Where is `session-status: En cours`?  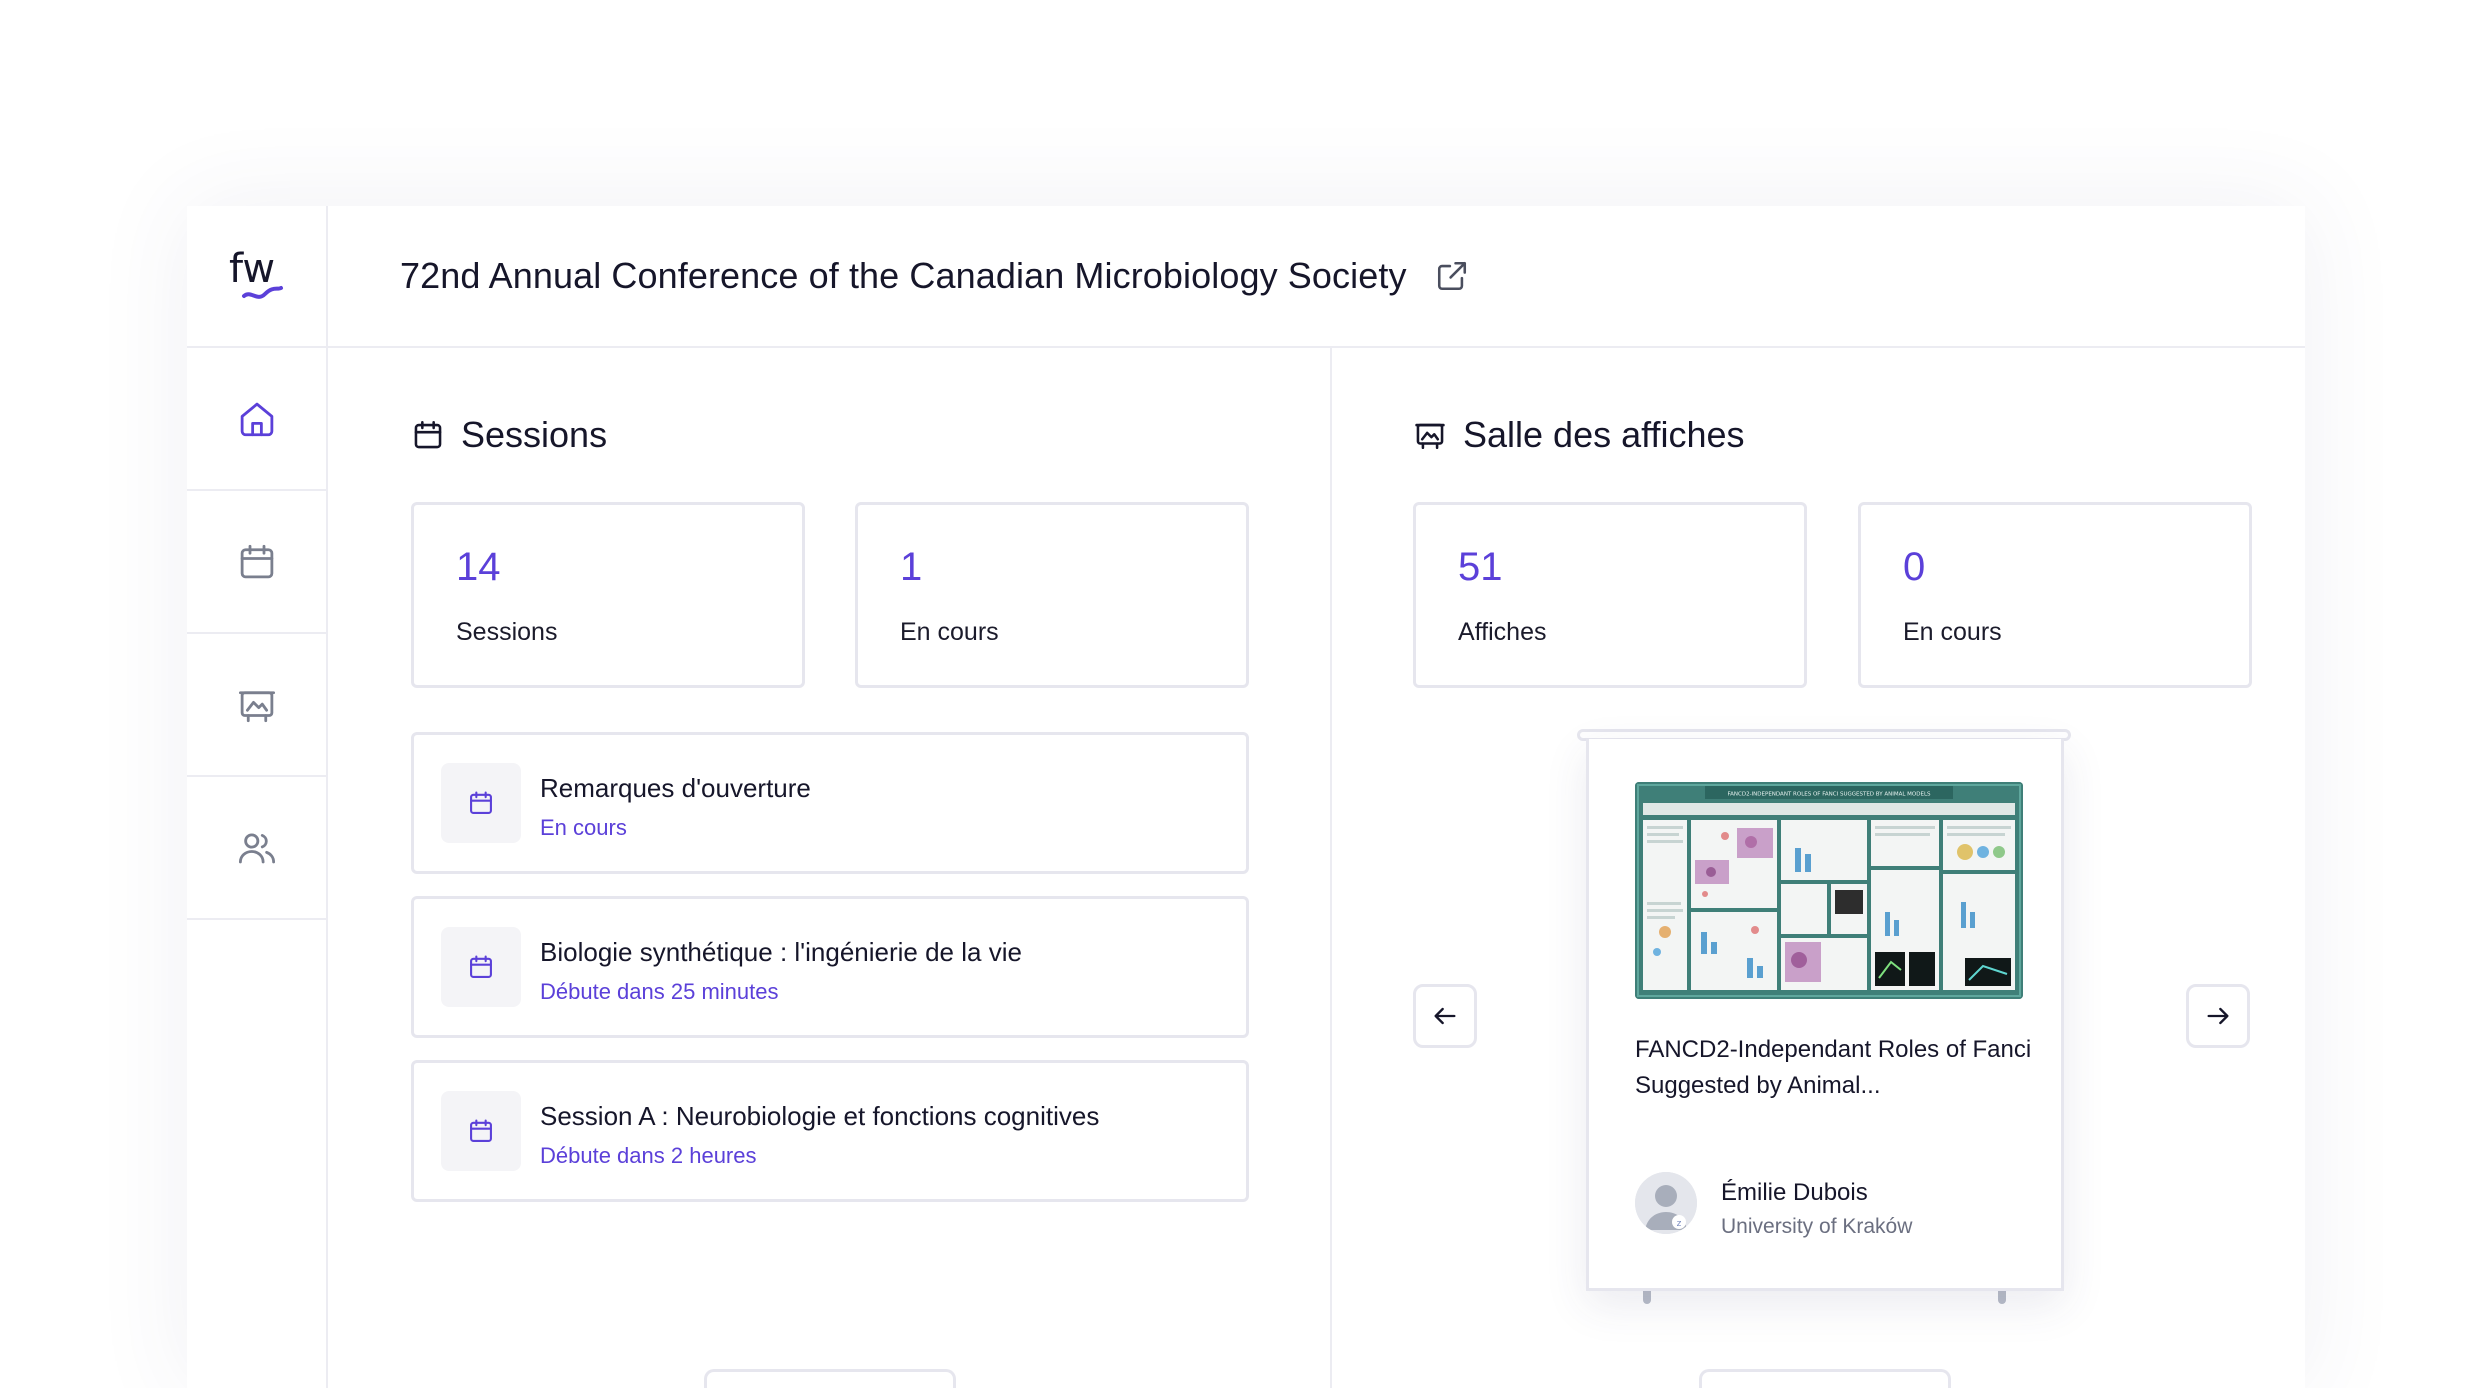 session-status: En cours is located at coordinates (583, 827).